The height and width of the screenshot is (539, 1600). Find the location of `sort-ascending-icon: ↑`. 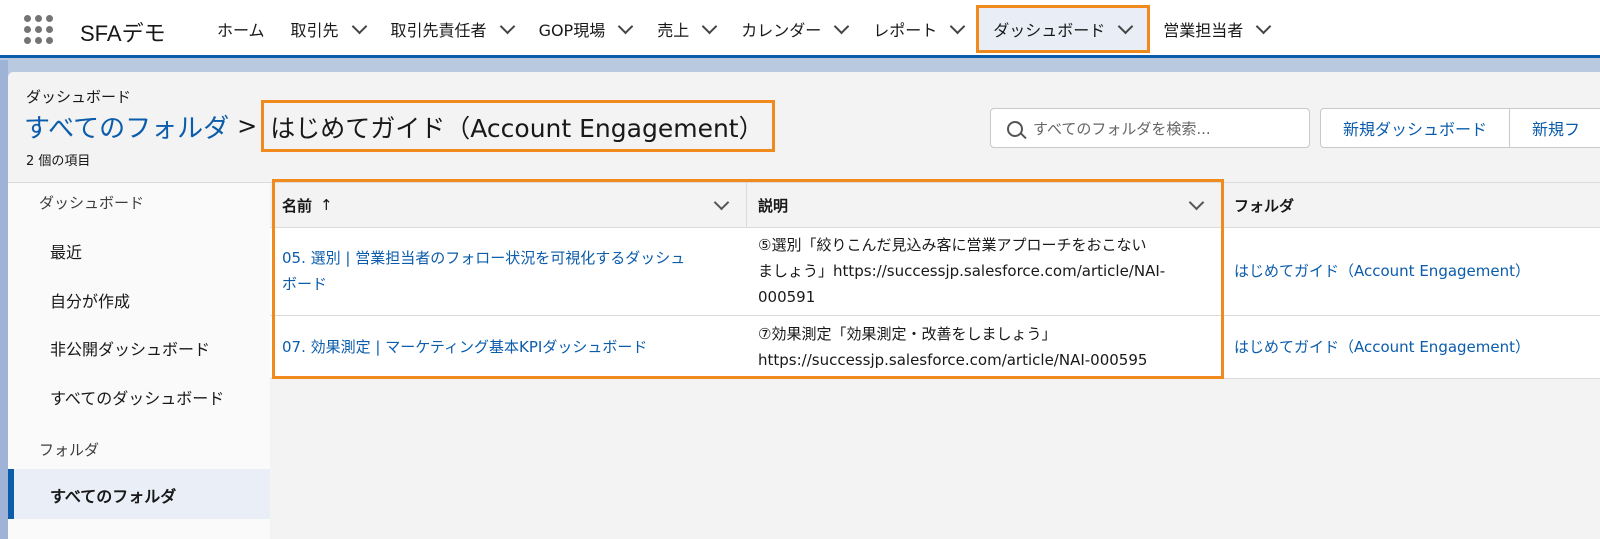

sort-ascending-icon: ↑ is located at coordinates (326, 205).